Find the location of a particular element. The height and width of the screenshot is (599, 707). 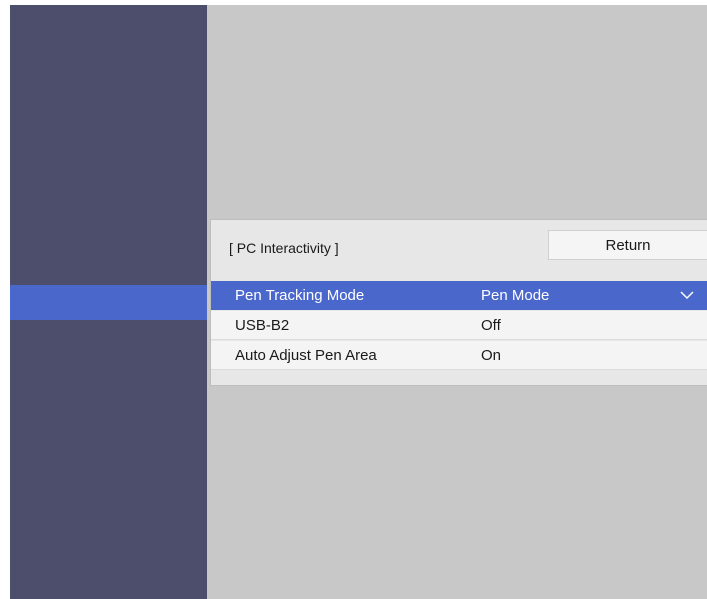

setting-label: Auto Adjust Pen Area is located at coordinates (306, 355).